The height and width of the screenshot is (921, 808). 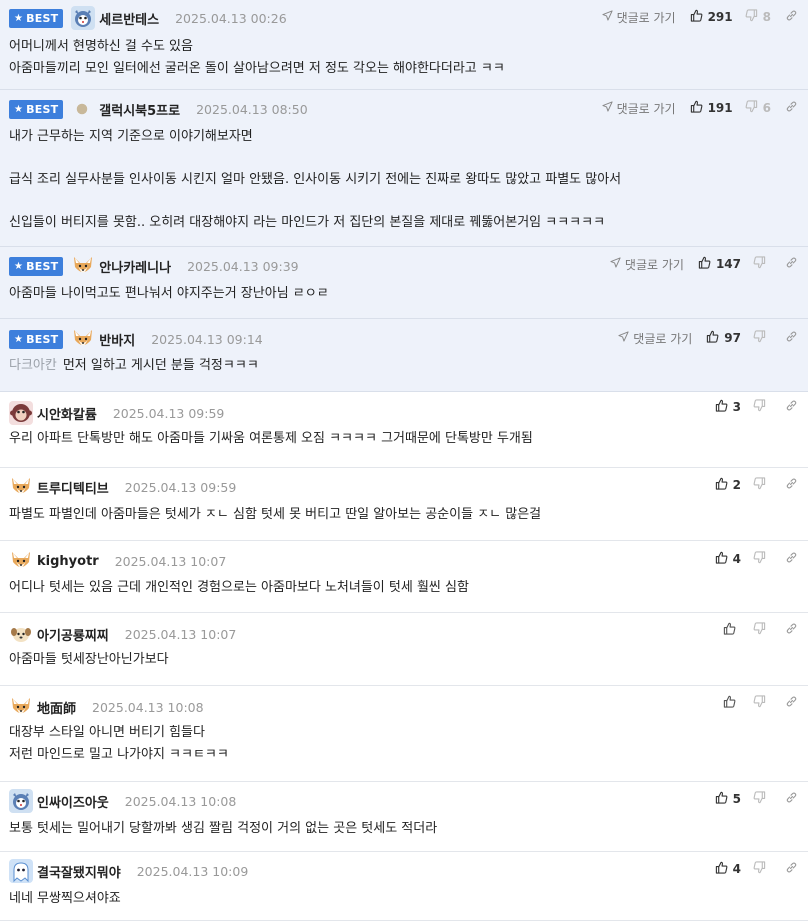 What do you see at coordinates (33, 365) in the screenshot?
I see `reply-target: 다크아칸` at bounding box center [33, 365].